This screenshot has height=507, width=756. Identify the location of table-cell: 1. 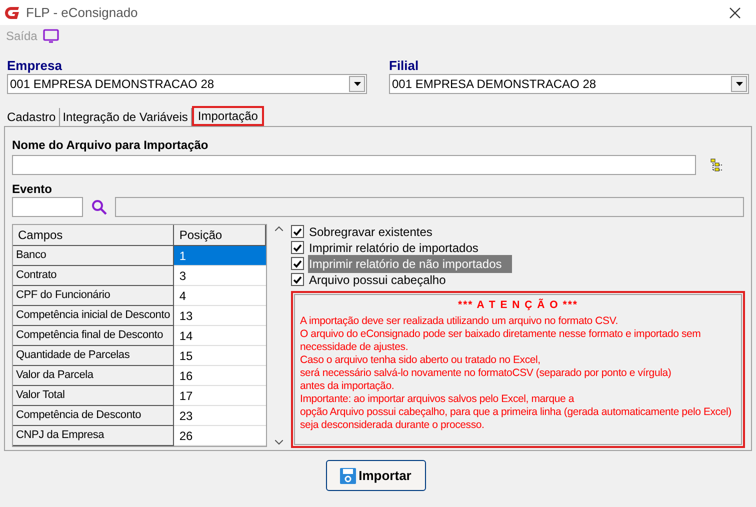
(220, 256).